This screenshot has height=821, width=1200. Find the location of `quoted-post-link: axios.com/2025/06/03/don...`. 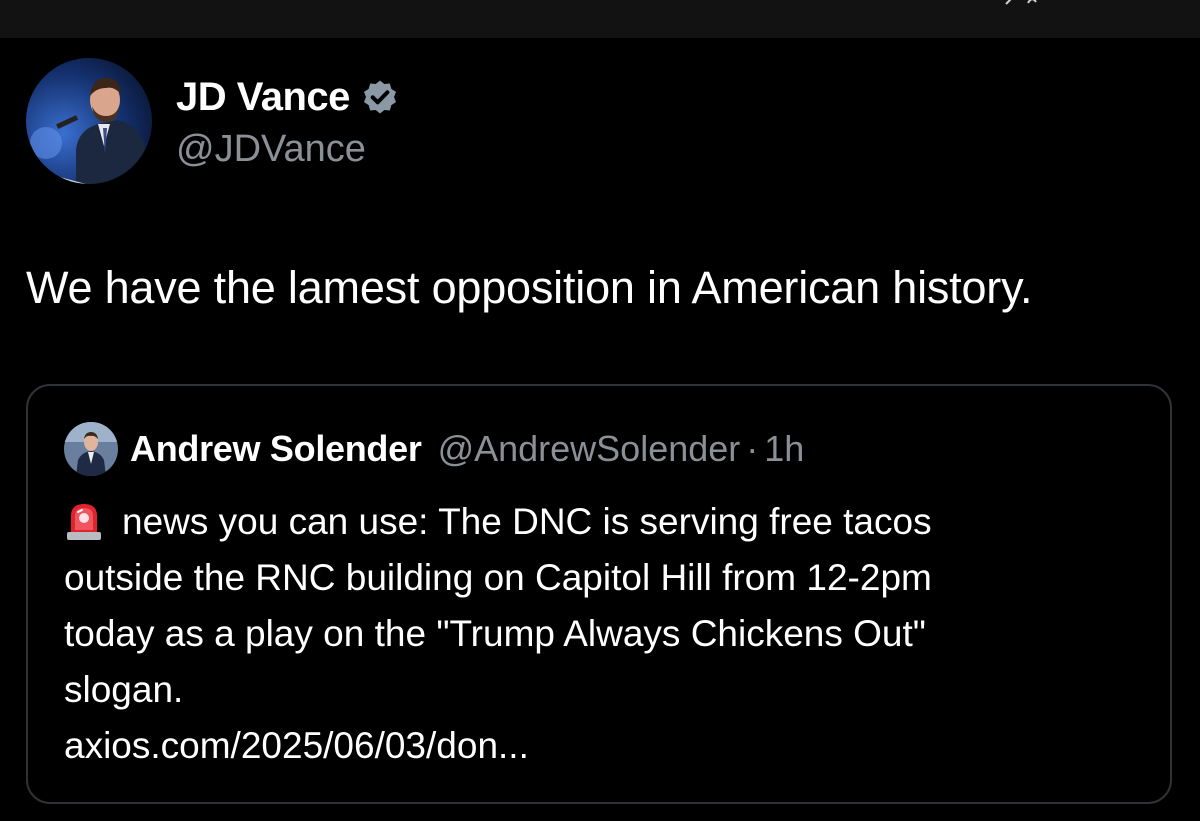

quoted-post-link: axios.com/2025/06/03/don... is located at coordinates (604, 746).